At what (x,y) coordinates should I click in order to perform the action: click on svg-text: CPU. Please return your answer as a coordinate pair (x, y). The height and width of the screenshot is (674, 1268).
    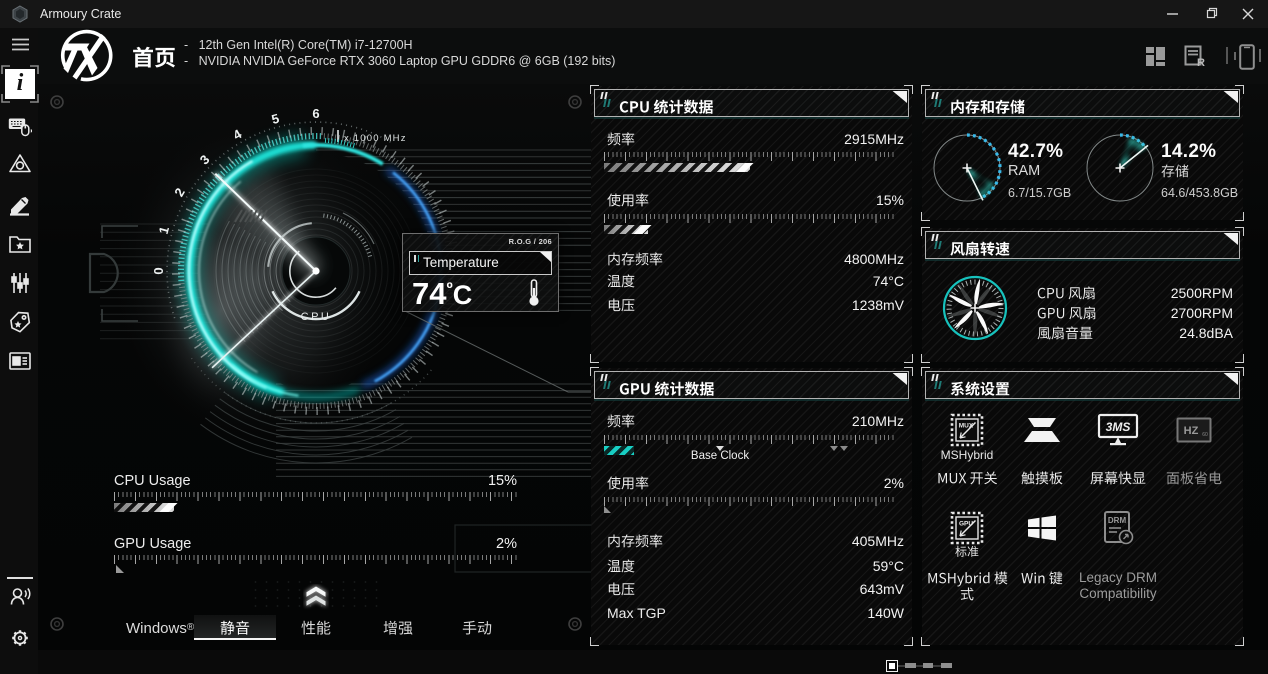
    Looking at the image, I should click on (316, 317).